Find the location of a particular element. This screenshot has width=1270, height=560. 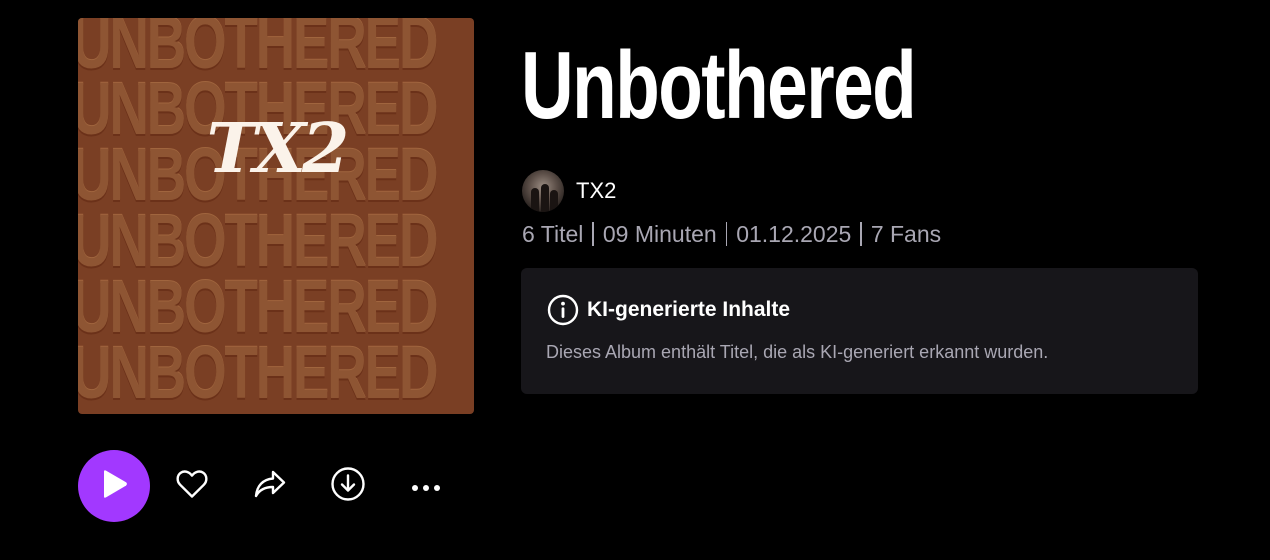

notice-title: KI-generierte Inhalte is located at coordinates (689, 309).